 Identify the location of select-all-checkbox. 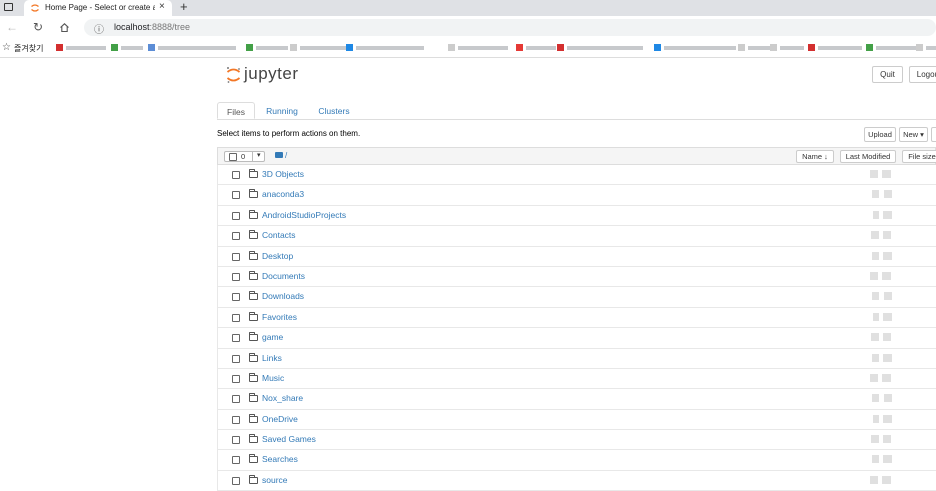
(233, 157).